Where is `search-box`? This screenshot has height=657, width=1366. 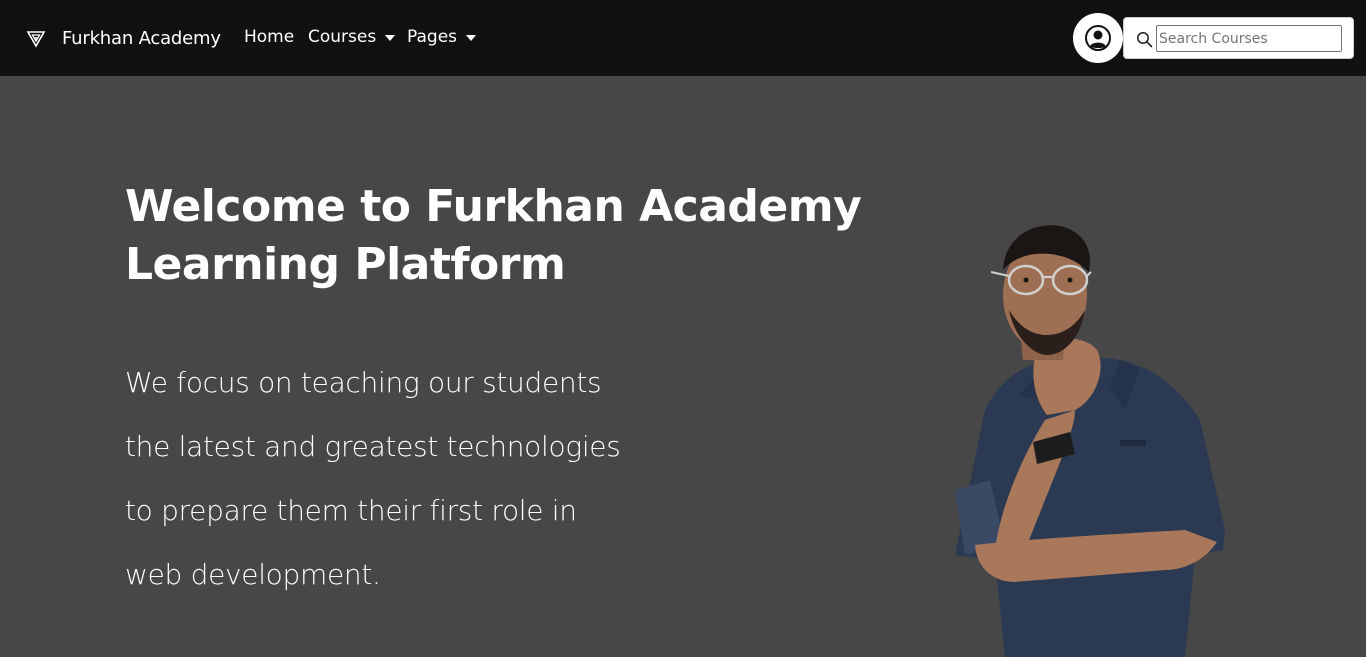
search-box is located at coordinates (1238, 38).